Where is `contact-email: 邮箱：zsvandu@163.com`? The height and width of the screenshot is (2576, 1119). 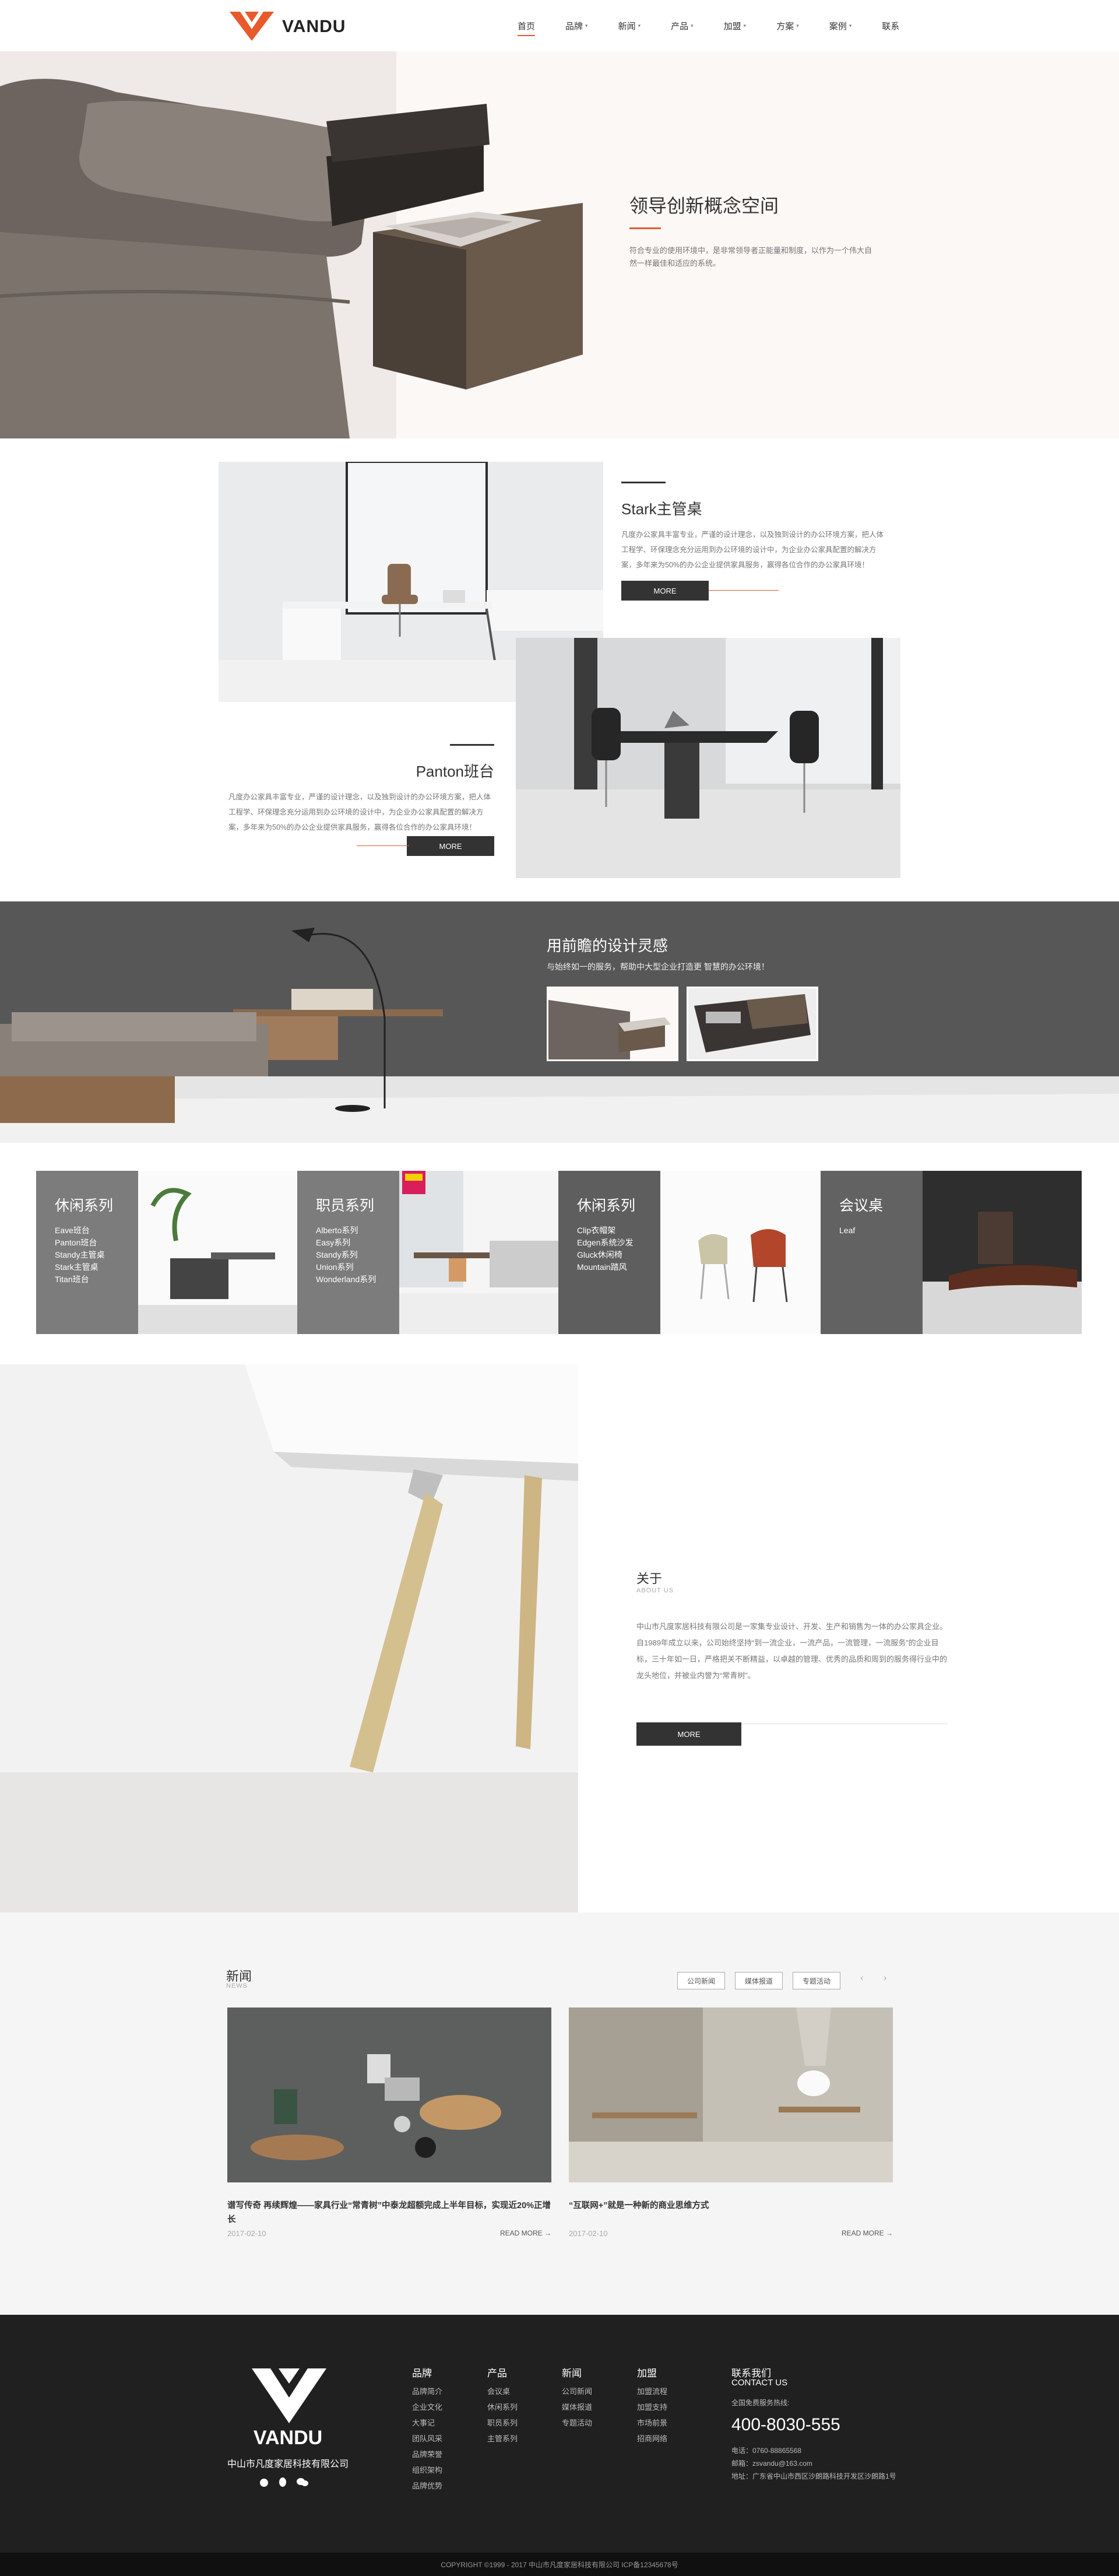 contact-email: 邮箱：zsvandu@163.com is located at coordinates (771, 2463).